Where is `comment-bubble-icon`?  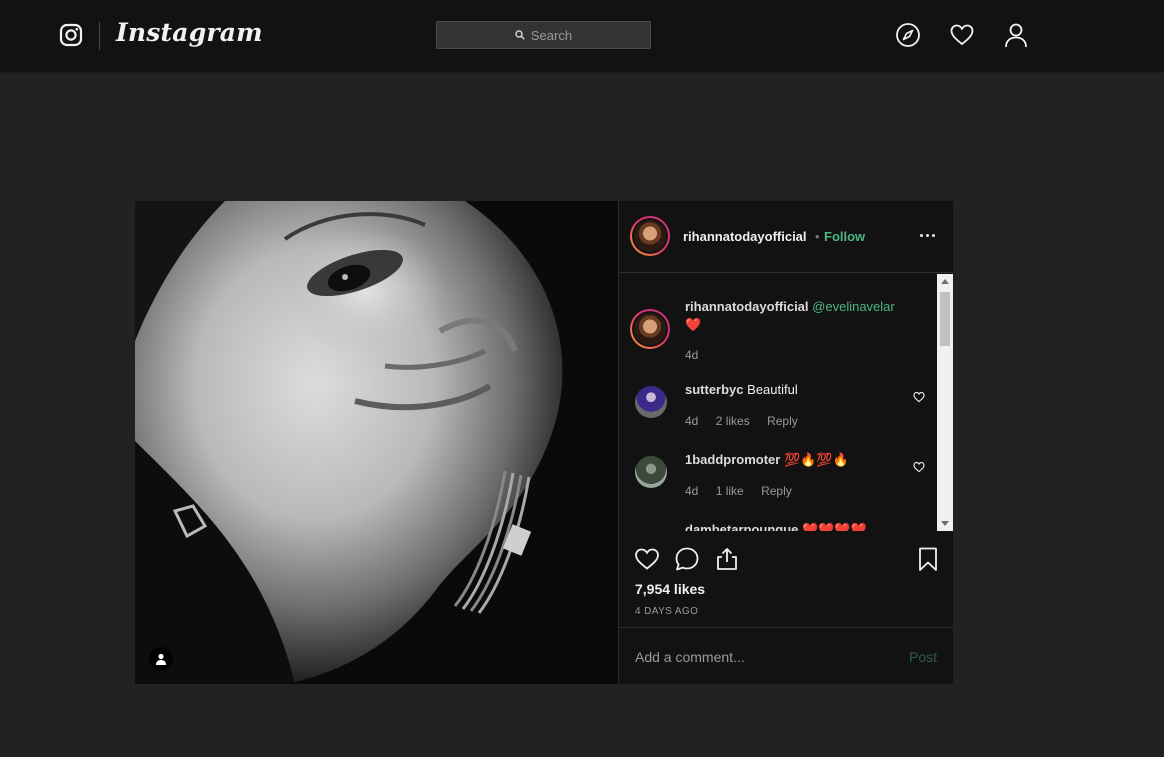
comment-bubble-icon is located at coordinates (687, 559).